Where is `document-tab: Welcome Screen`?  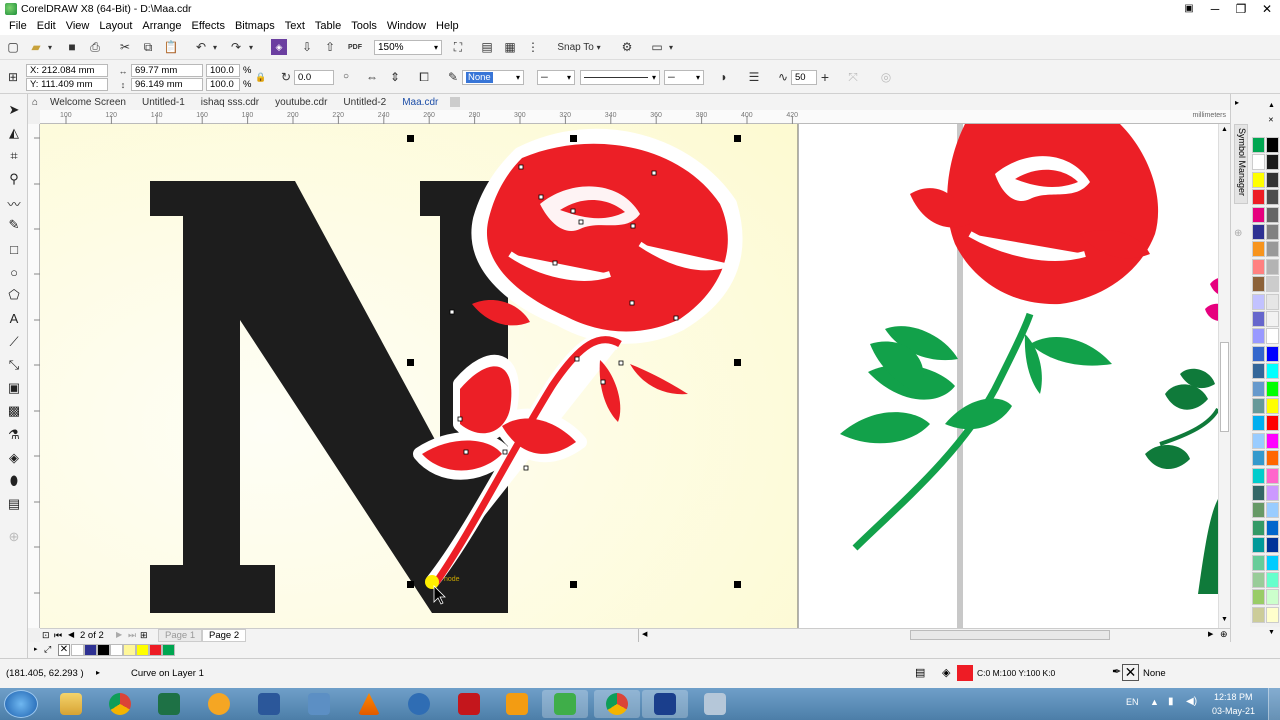 document-tab: Welcome Screen is located at coordinates (88, 102).